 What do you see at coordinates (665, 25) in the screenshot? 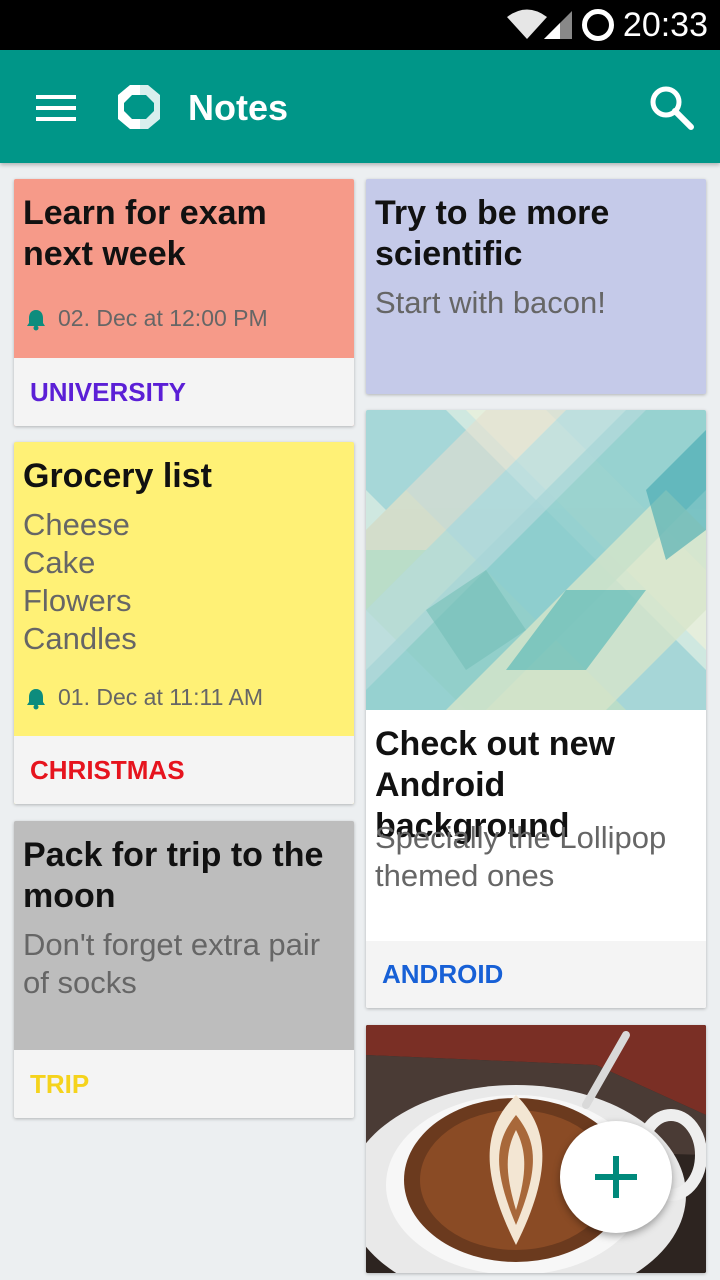
I see `clock: 20:33` at bounding box center [665, 25].